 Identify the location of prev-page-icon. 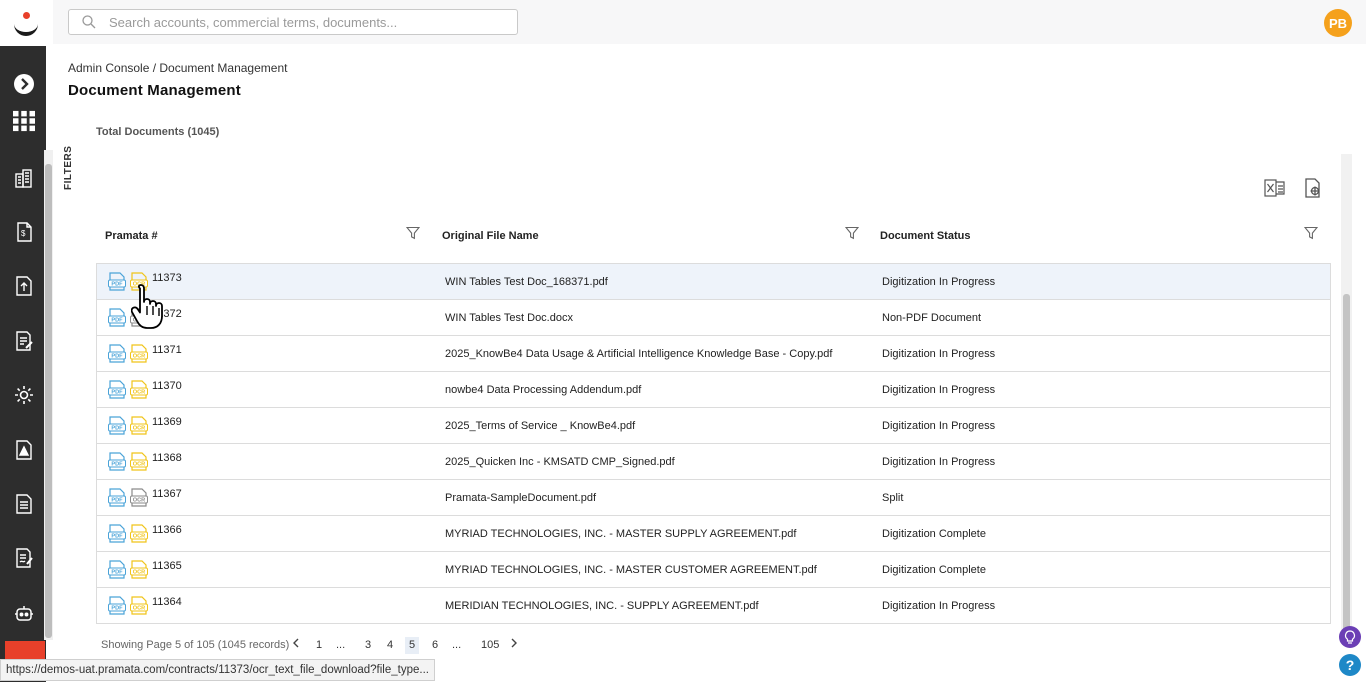
(296, 645).